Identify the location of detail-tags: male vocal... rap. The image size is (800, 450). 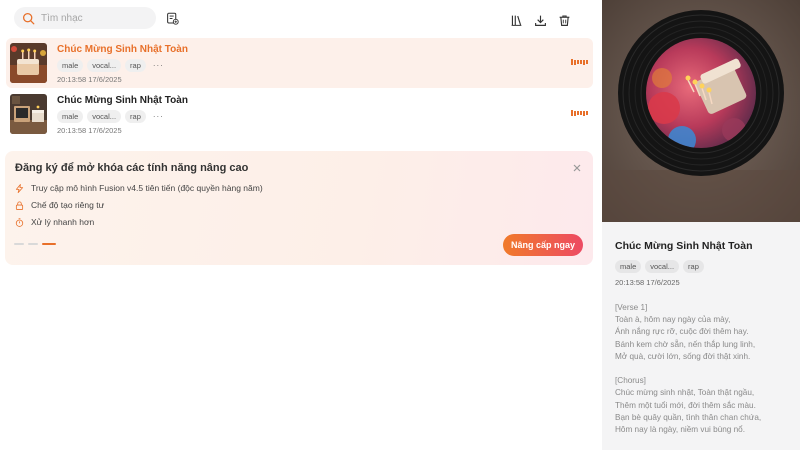
(659, 266).